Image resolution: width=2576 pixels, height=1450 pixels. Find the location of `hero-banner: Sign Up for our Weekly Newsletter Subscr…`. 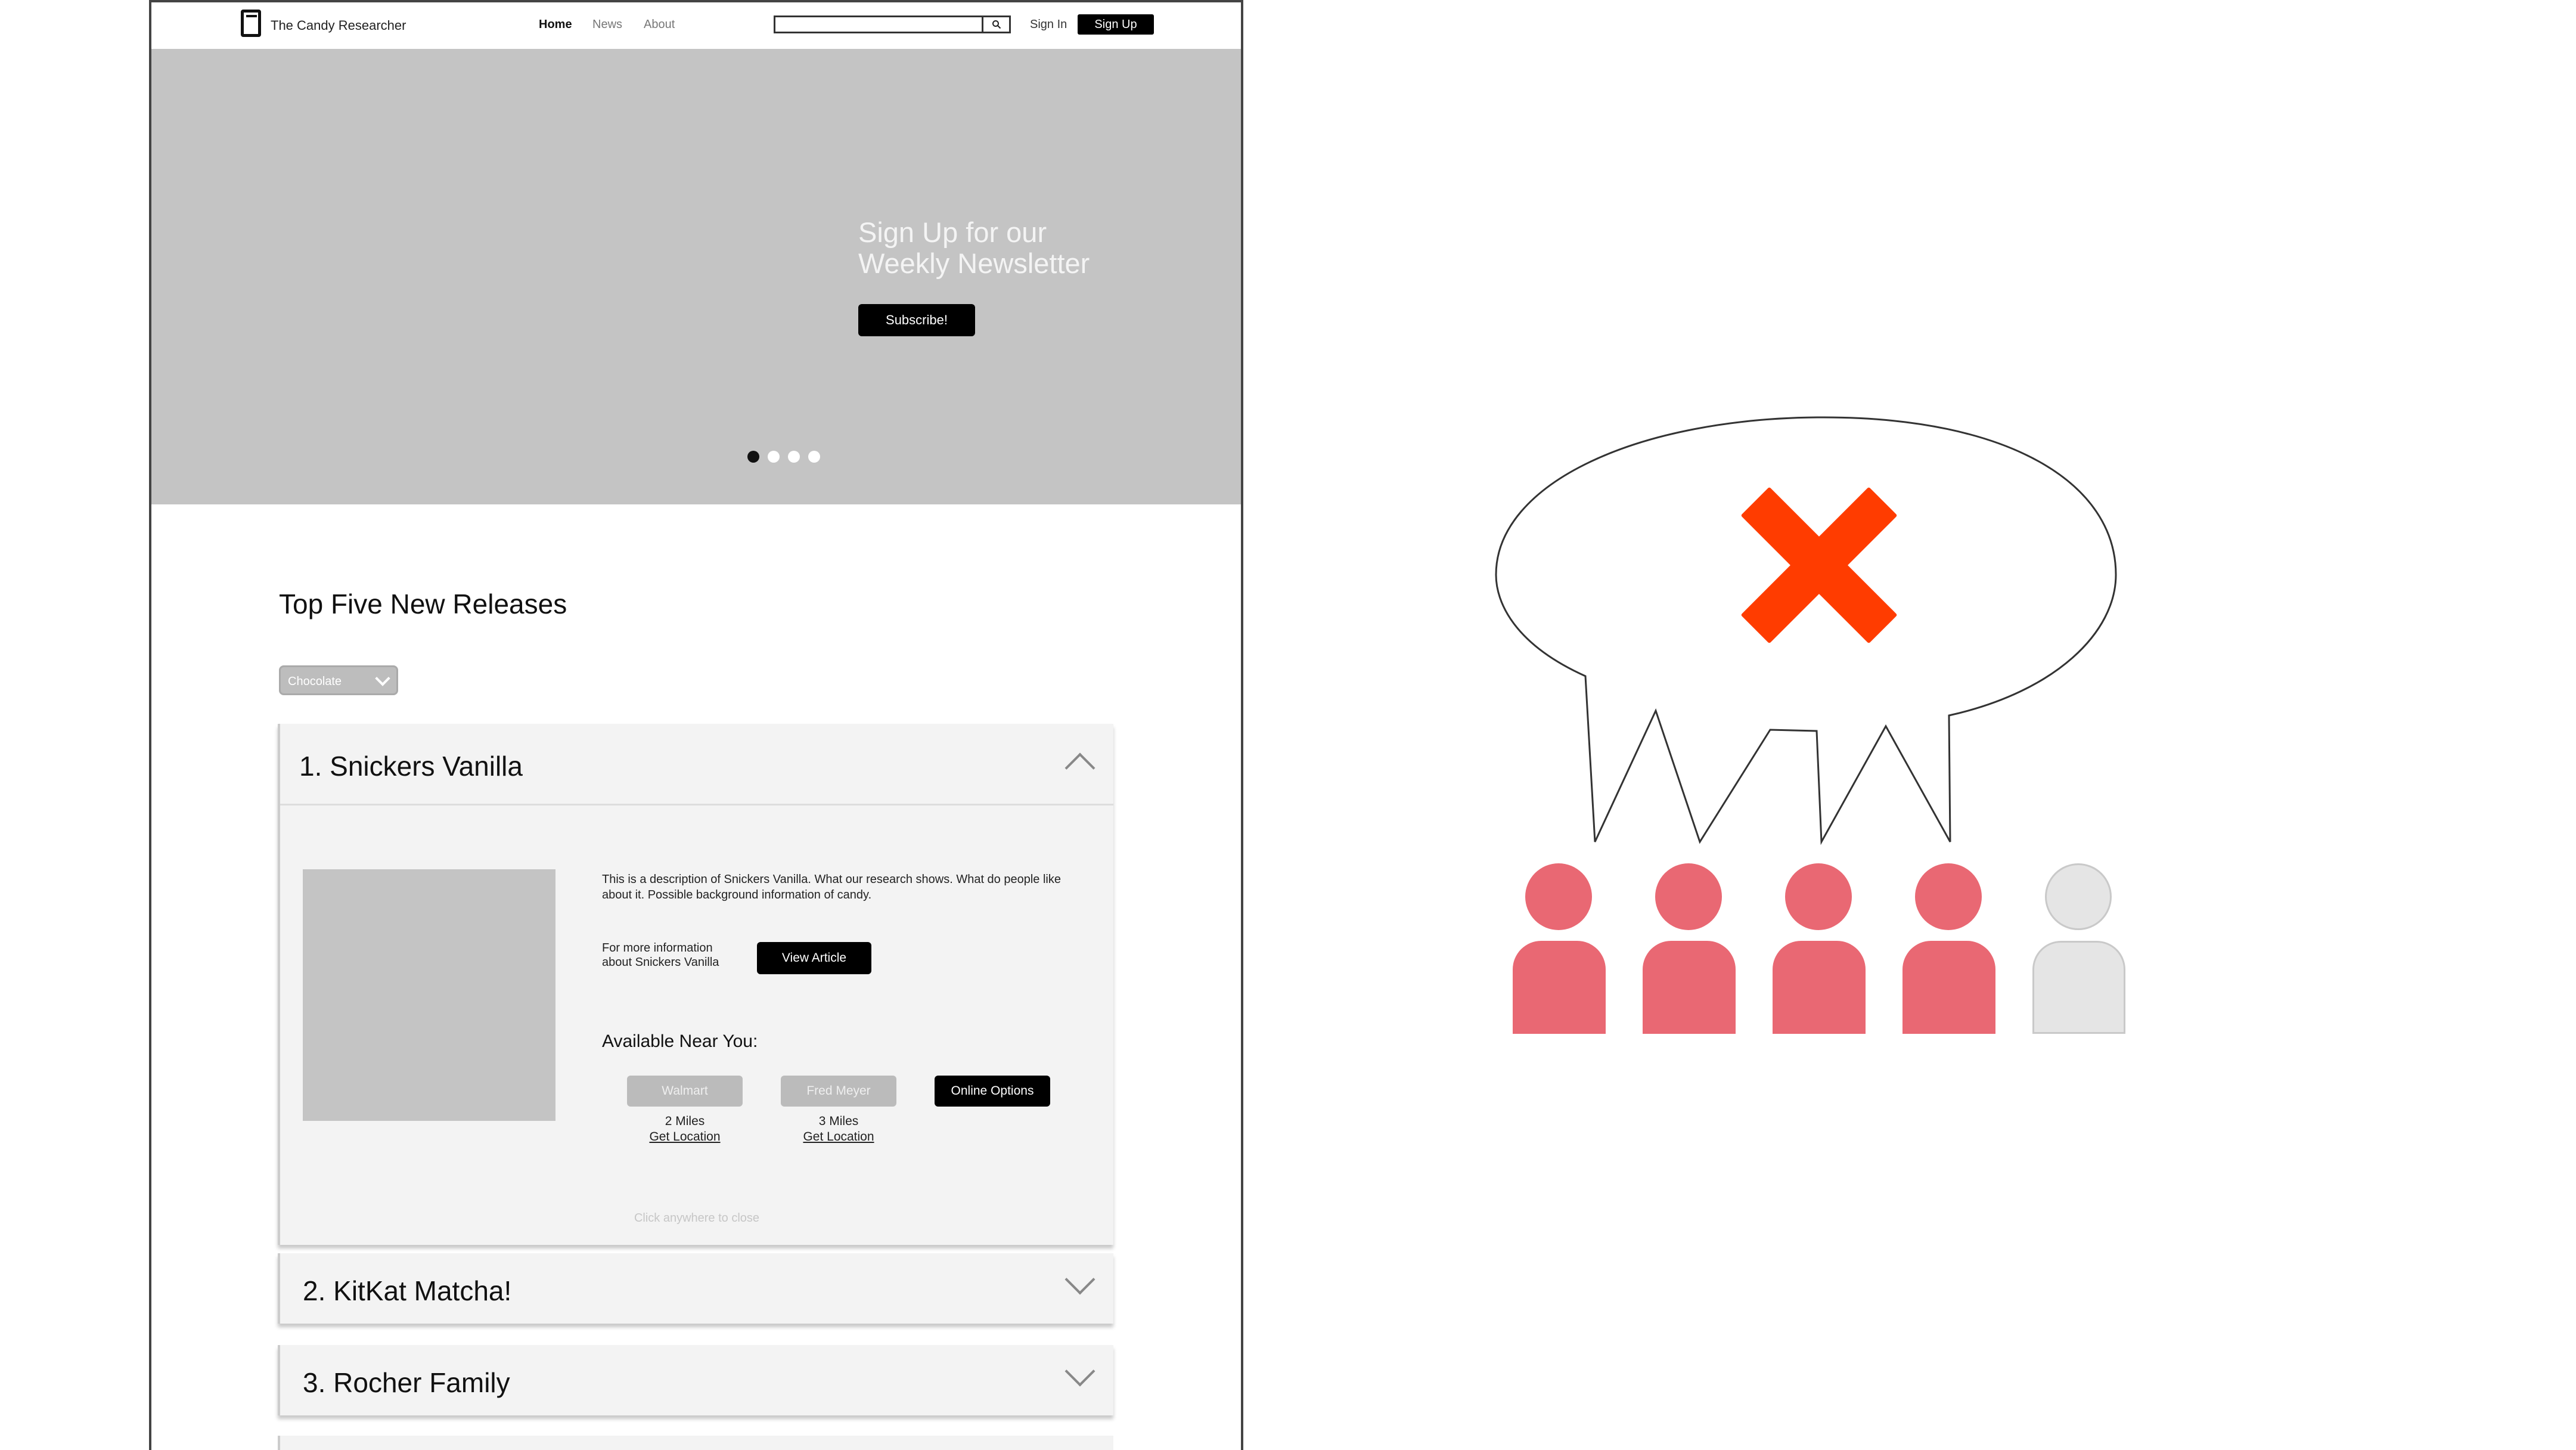

hero-banner: Sign Up for our Weekly Newsletter Subscr… is located at coordinates (696, 276).